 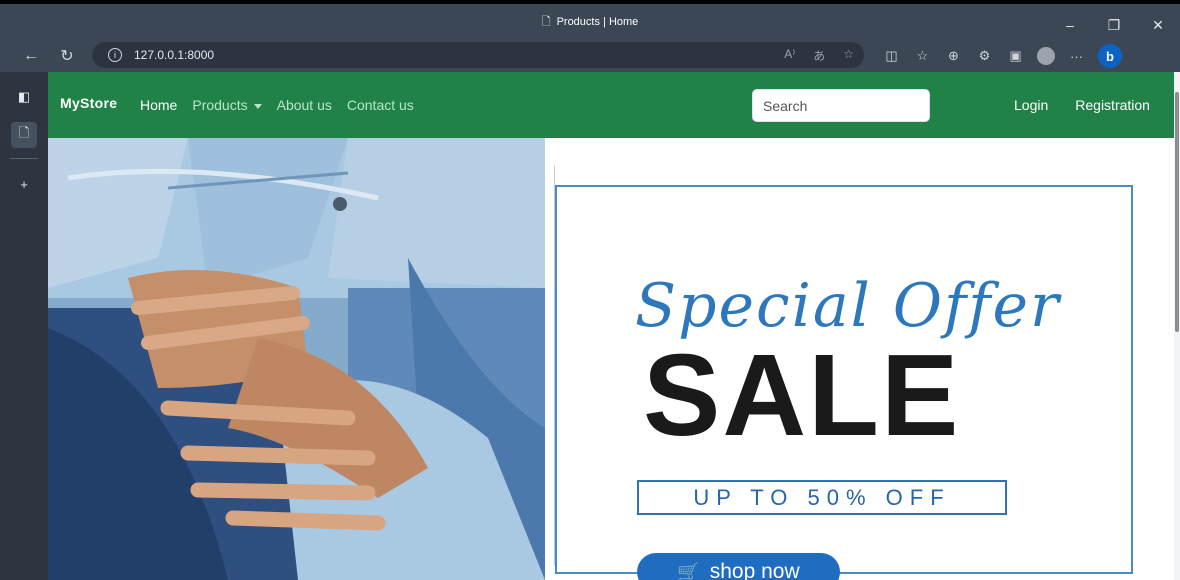 What do you see at coordinates (802, 395) in the screenshot?
I see `sale-heading: SALE` at bounding box center [802, 395].